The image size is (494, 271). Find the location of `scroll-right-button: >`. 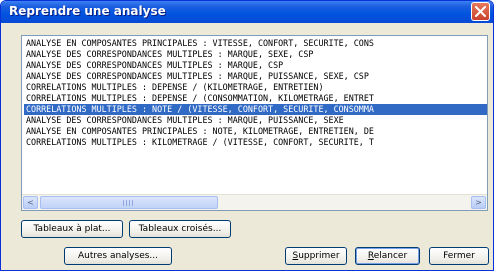

scroll-right-button: > is located at coordinates (478, 202).